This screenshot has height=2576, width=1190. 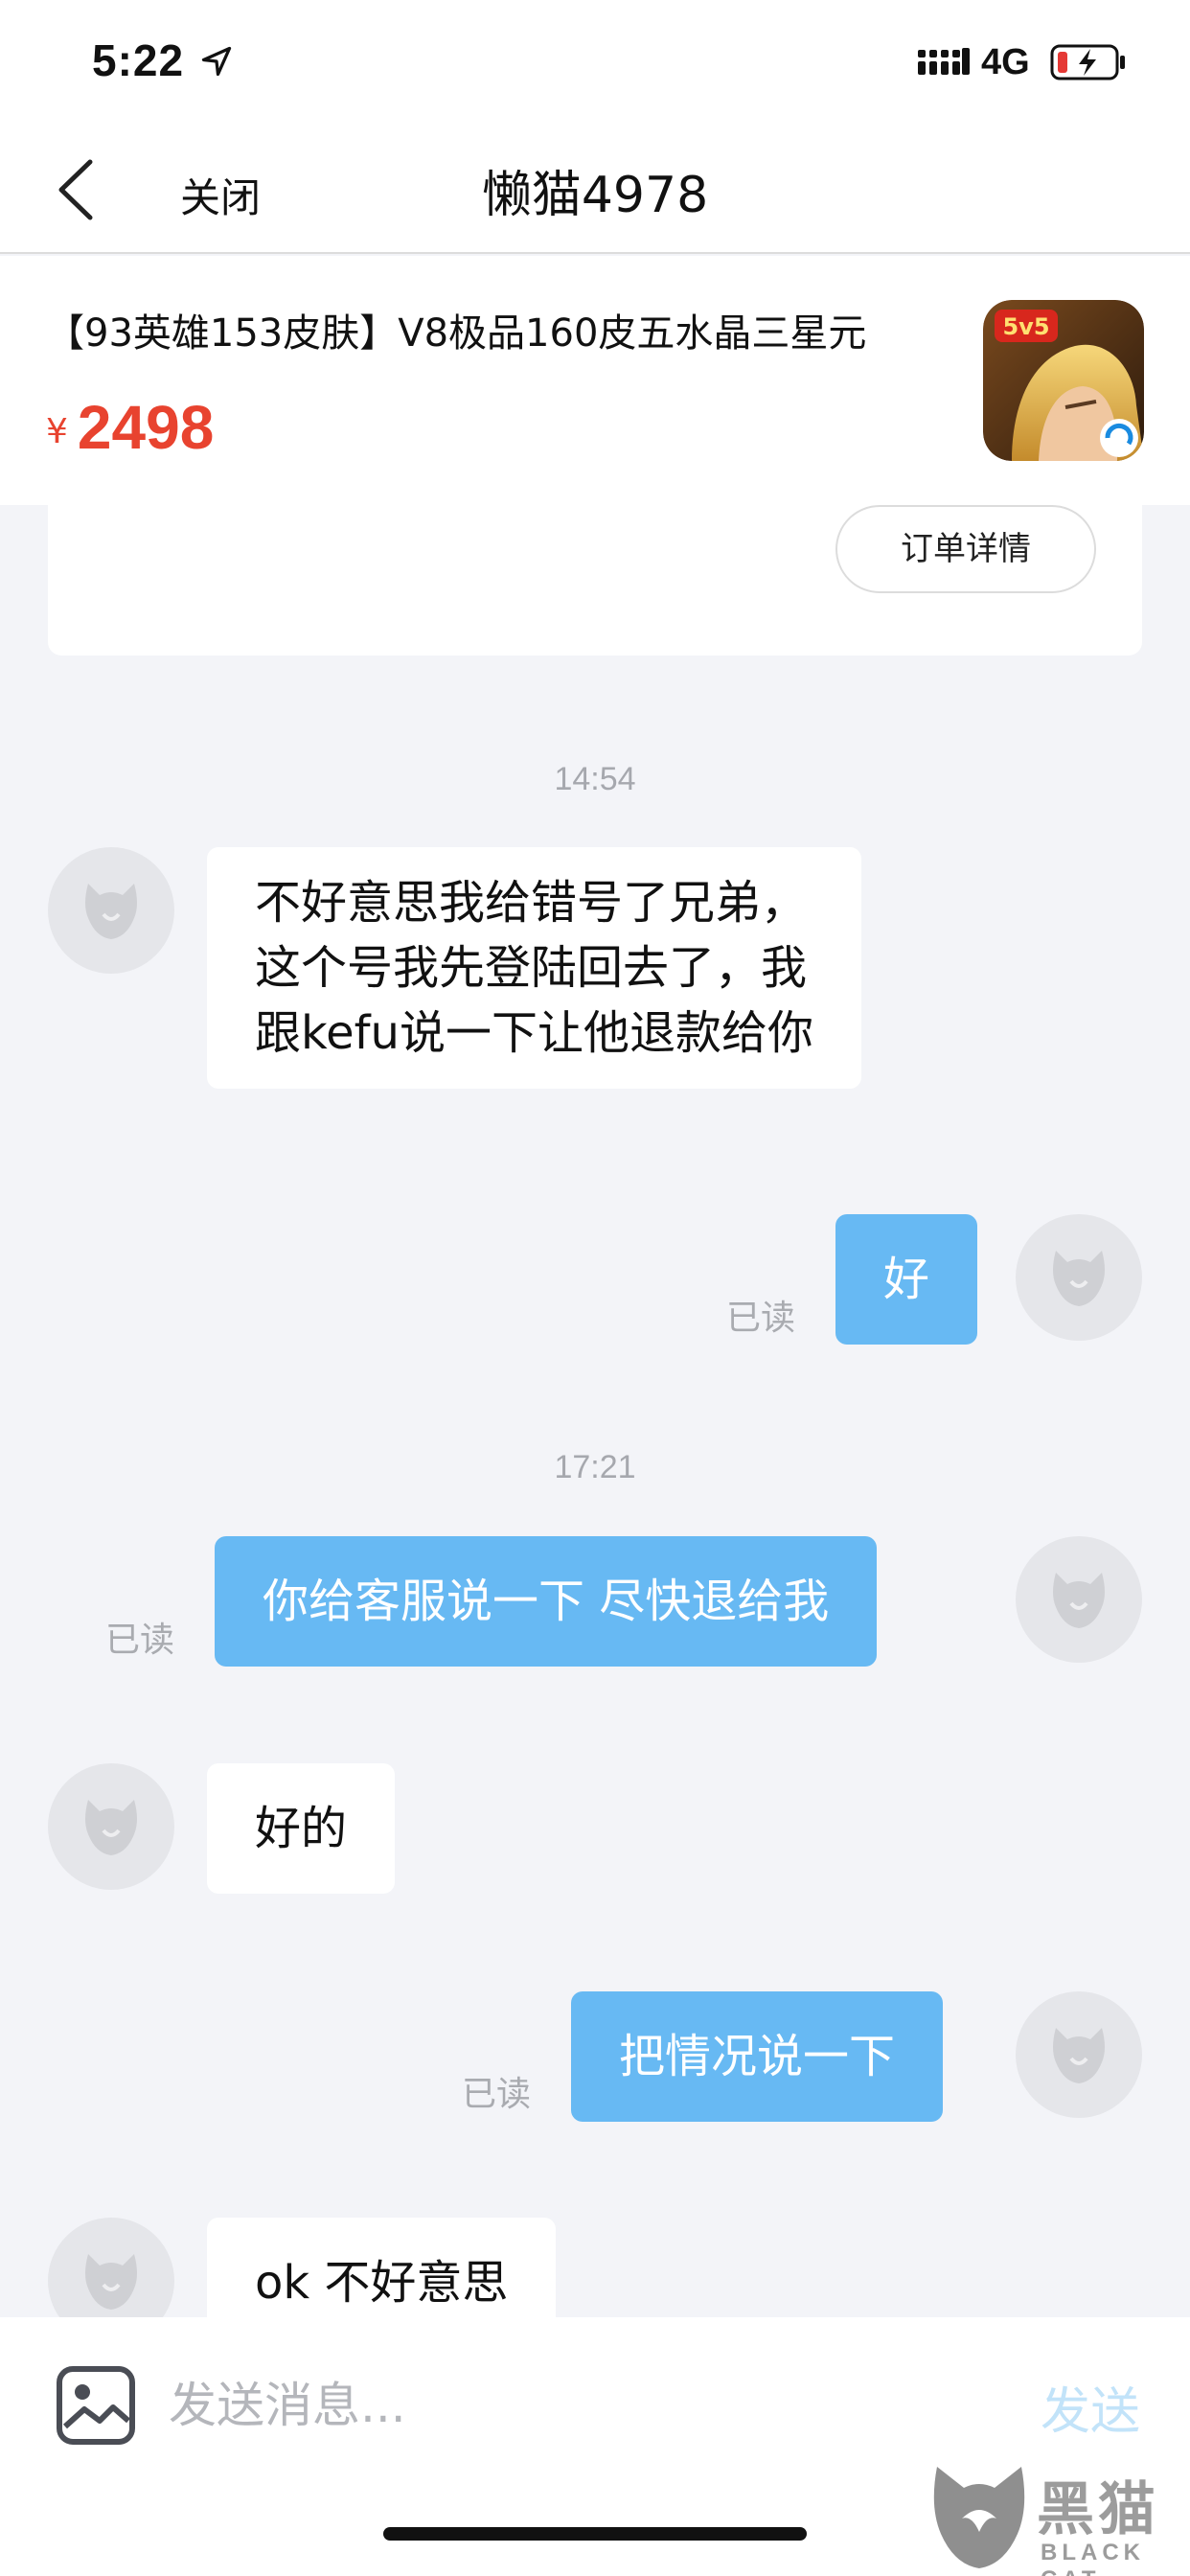 What do you see at coordinates (1026, 327) in the screenshot?
I see `game-icon-badge: 5v5` at bounding box center [1026, 327].